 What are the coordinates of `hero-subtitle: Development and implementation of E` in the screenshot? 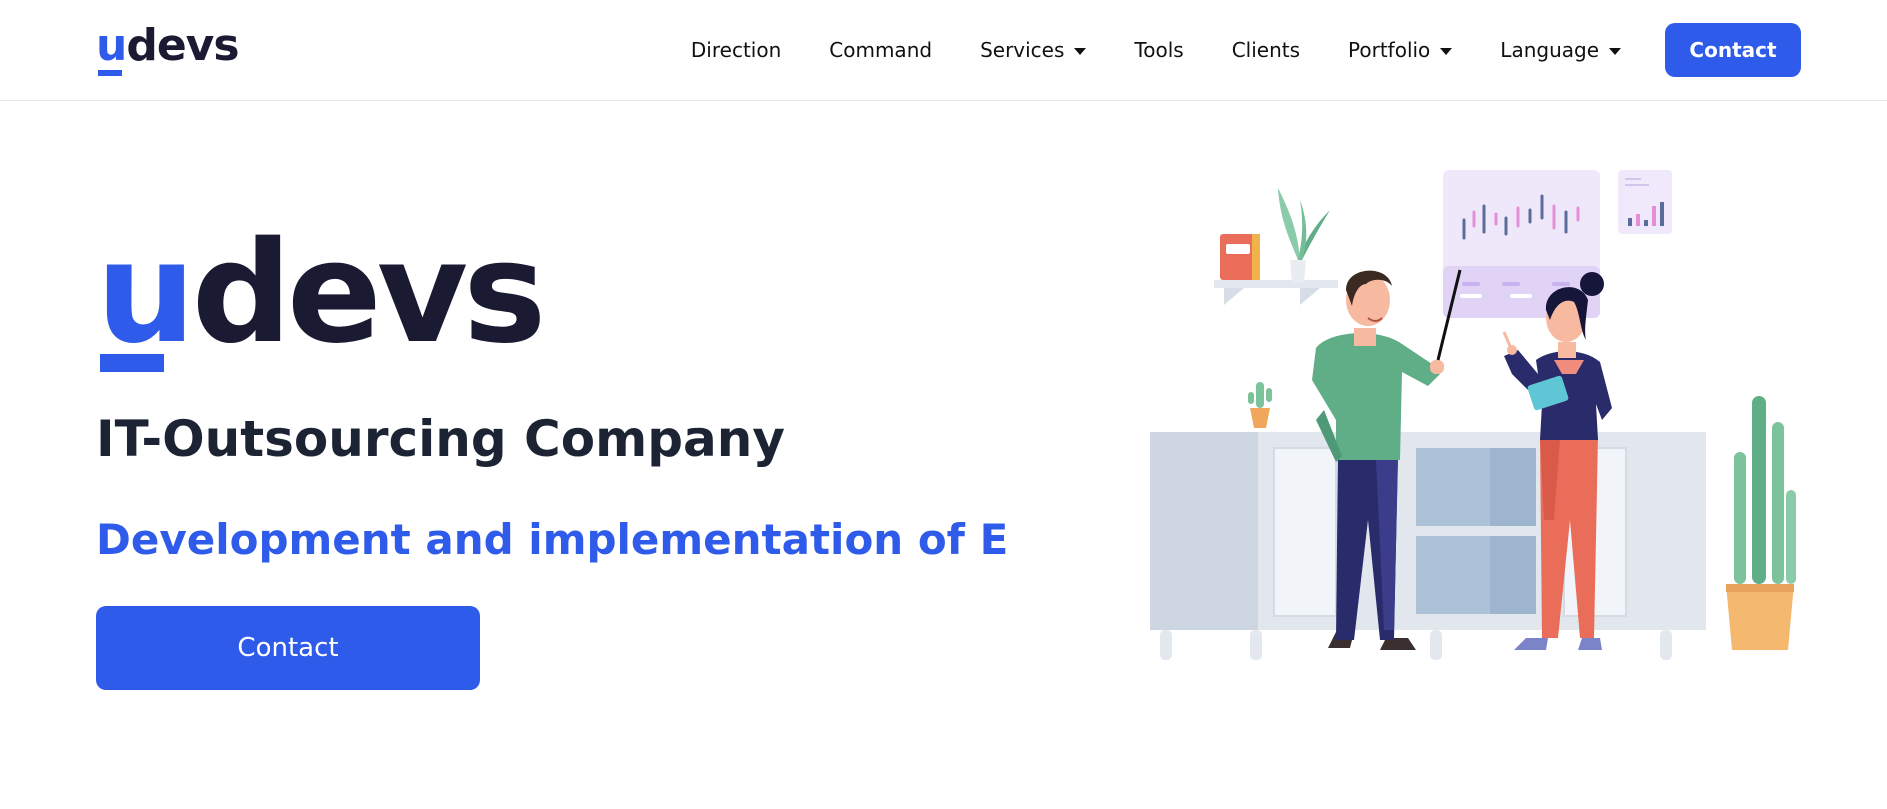 It's located at (552, 539).